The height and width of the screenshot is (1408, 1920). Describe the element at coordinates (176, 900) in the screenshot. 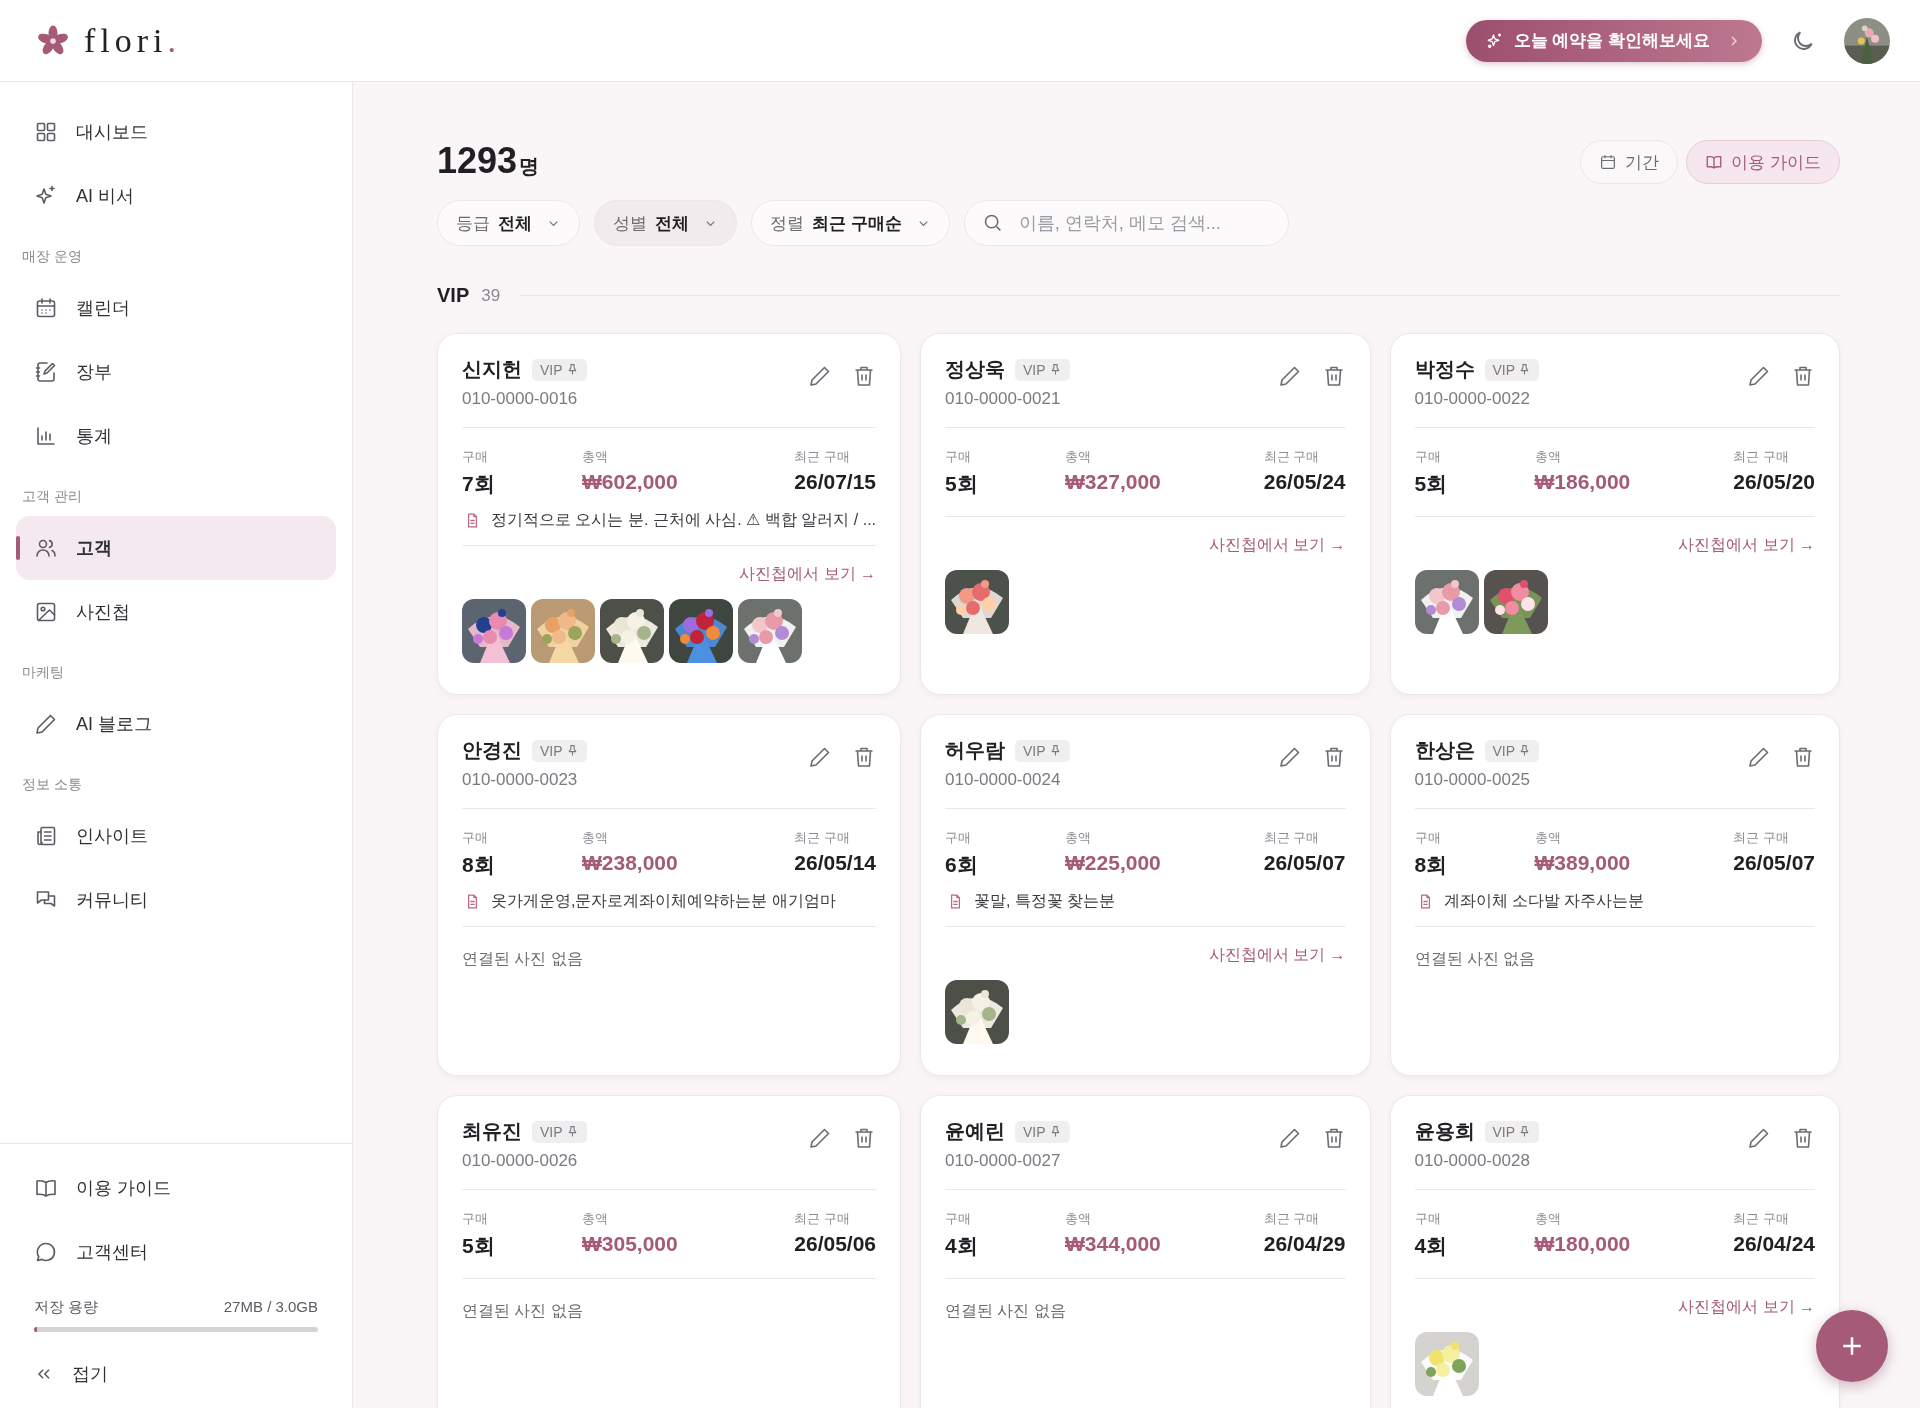

I see `nav-item: 커뮤니티` at that location.